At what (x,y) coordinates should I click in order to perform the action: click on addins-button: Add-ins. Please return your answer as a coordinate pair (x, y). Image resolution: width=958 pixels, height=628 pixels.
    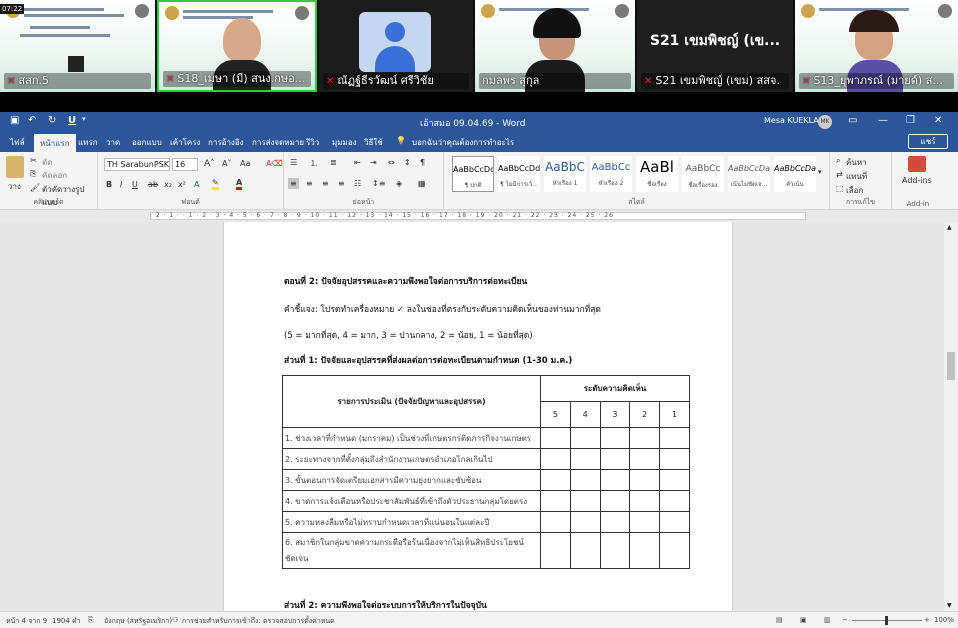
    Looking at the image, I should click on (917, 180).